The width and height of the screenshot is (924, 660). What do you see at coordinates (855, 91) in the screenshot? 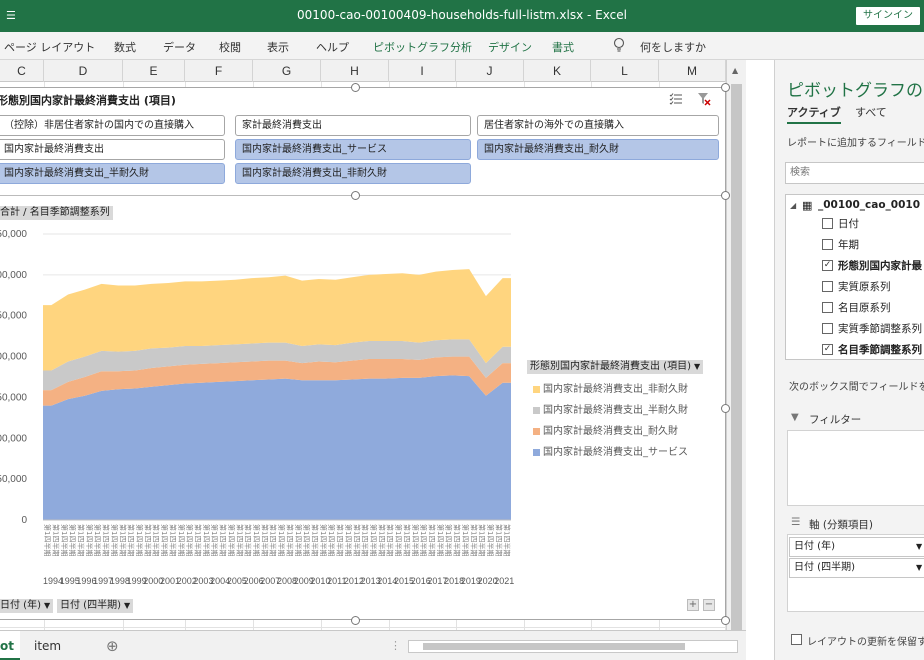
I see `pane-title: ピボットグラフのフィ` at bounding box center [855, 91].